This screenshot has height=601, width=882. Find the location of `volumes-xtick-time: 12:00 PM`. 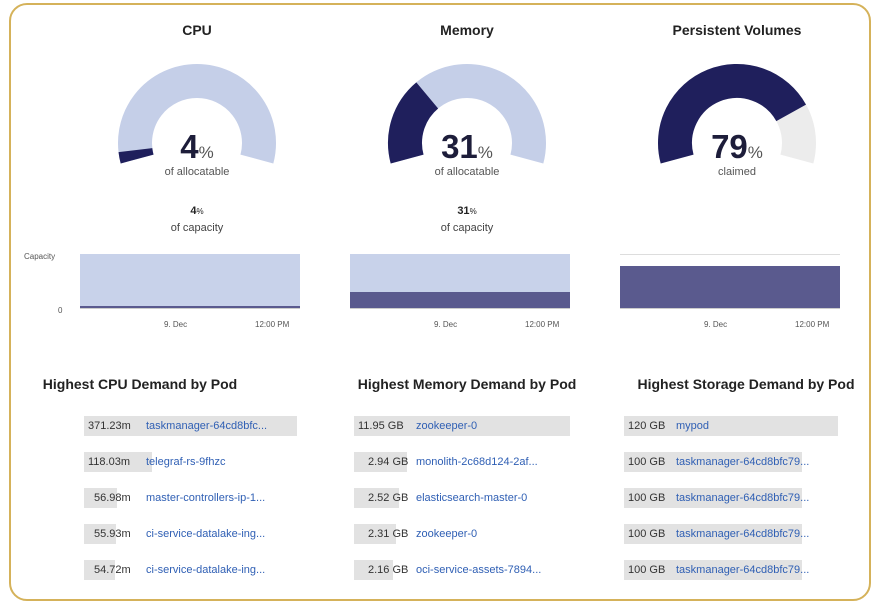

volumes-xtick-time: 12:00 PM is located at coordinates (812, 324).